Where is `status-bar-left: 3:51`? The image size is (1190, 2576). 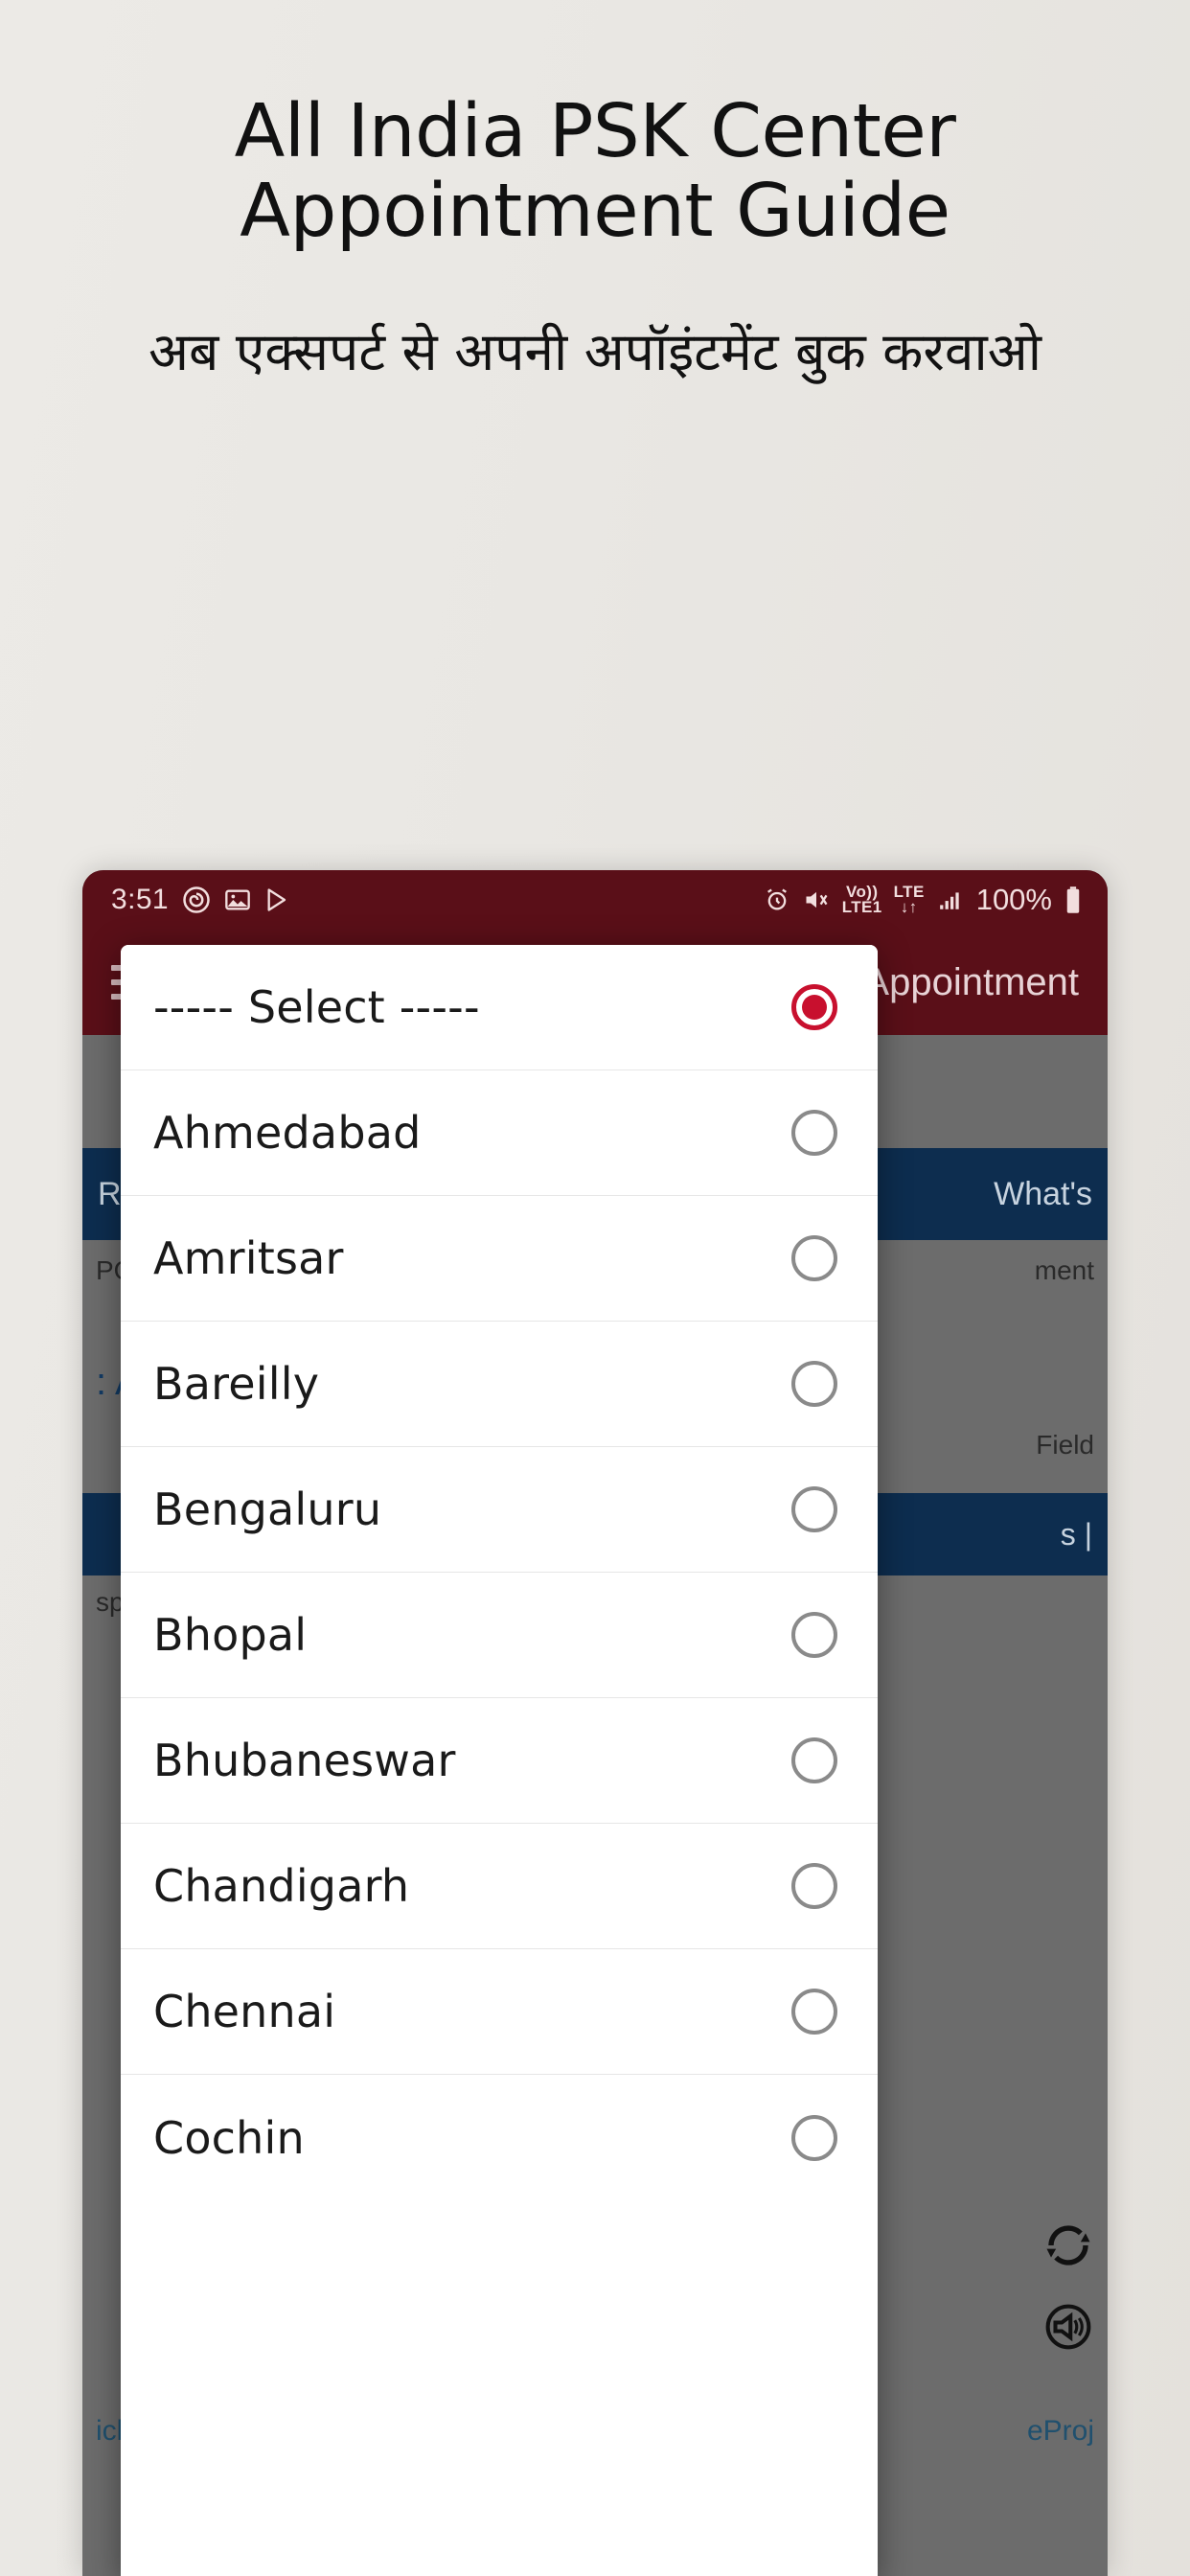 status-bar-left: 3:51 is located at coordinates (201, 900).